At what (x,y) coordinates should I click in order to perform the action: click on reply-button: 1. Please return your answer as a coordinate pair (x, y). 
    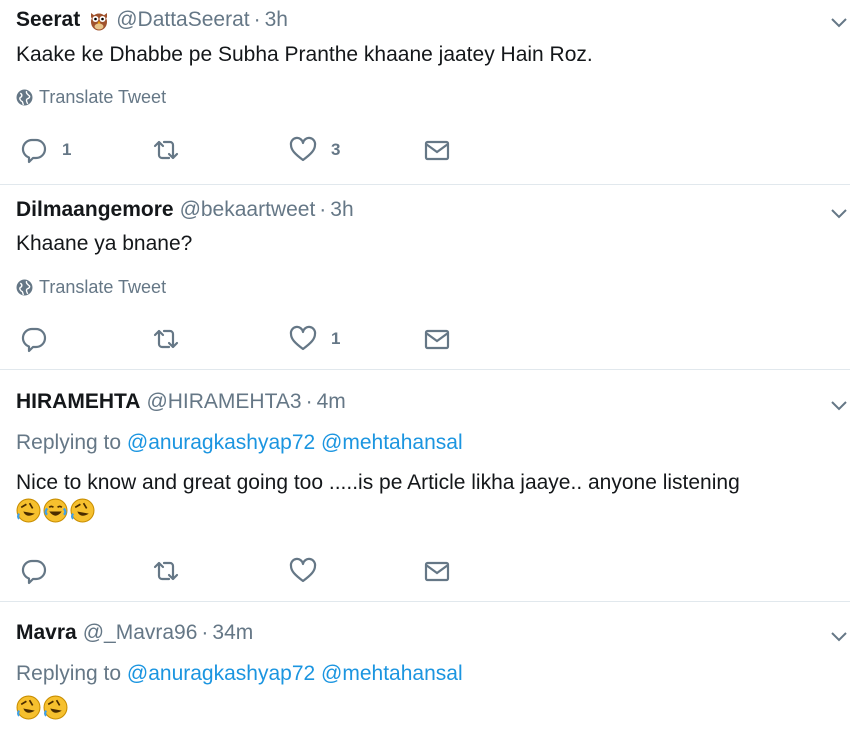
    Looking at the image, I should click on (45, 150).